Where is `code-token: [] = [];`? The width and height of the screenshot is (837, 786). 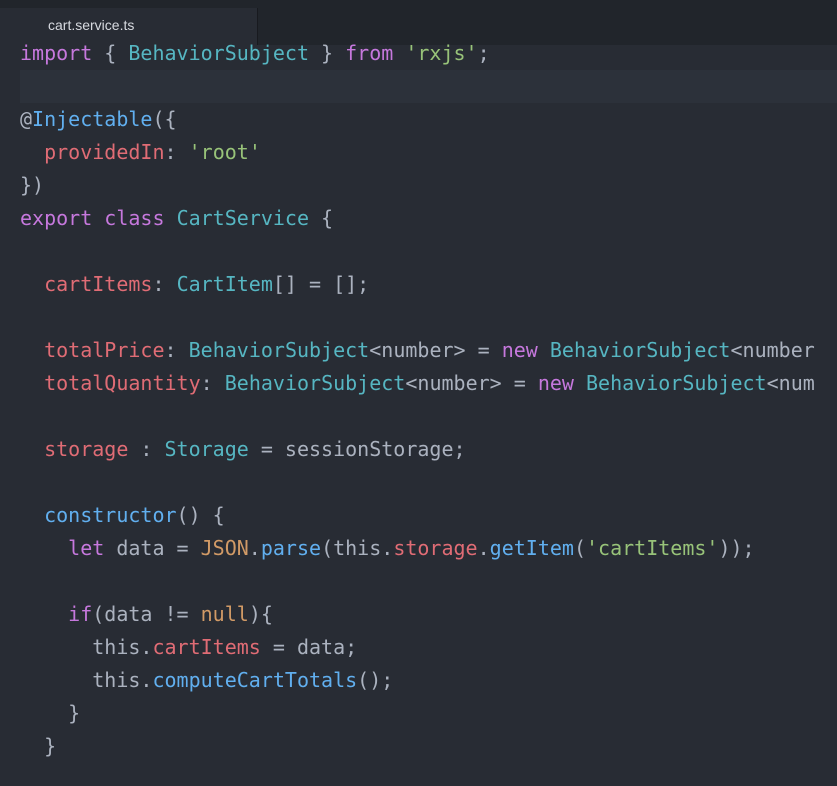 code-token: [] = []; is located at coordinates (321, 284).